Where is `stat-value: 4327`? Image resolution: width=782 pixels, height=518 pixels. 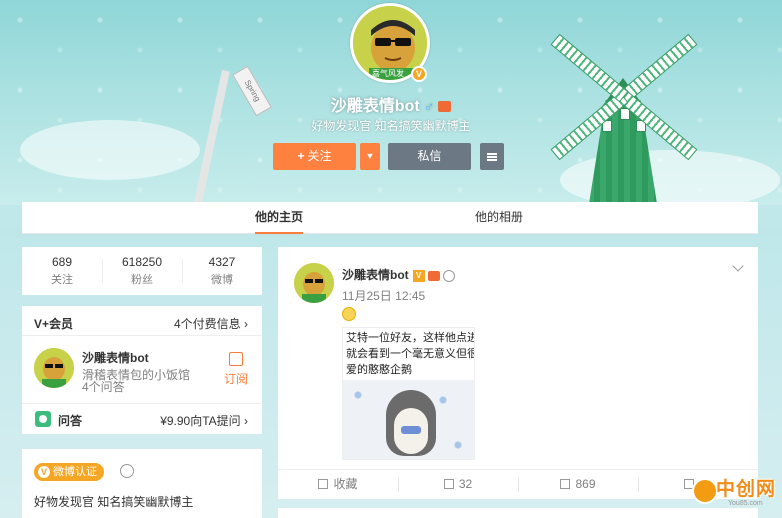
stat-value: 4327 is located at coordinates (222, 262).